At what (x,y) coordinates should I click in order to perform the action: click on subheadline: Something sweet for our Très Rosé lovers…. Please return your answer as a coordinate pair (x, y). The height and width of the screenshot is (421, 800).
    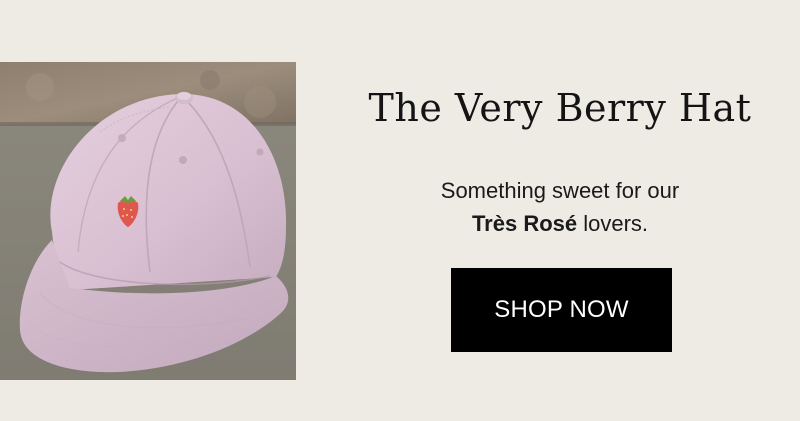
    Looking at the image, I should click on (560, 207).